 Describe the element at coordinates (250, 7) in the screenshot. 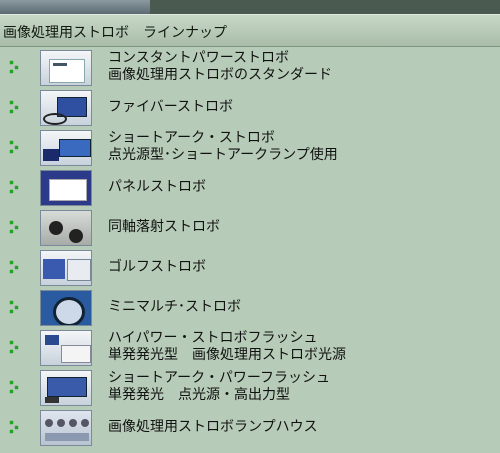

I see `top-strip` at that location.